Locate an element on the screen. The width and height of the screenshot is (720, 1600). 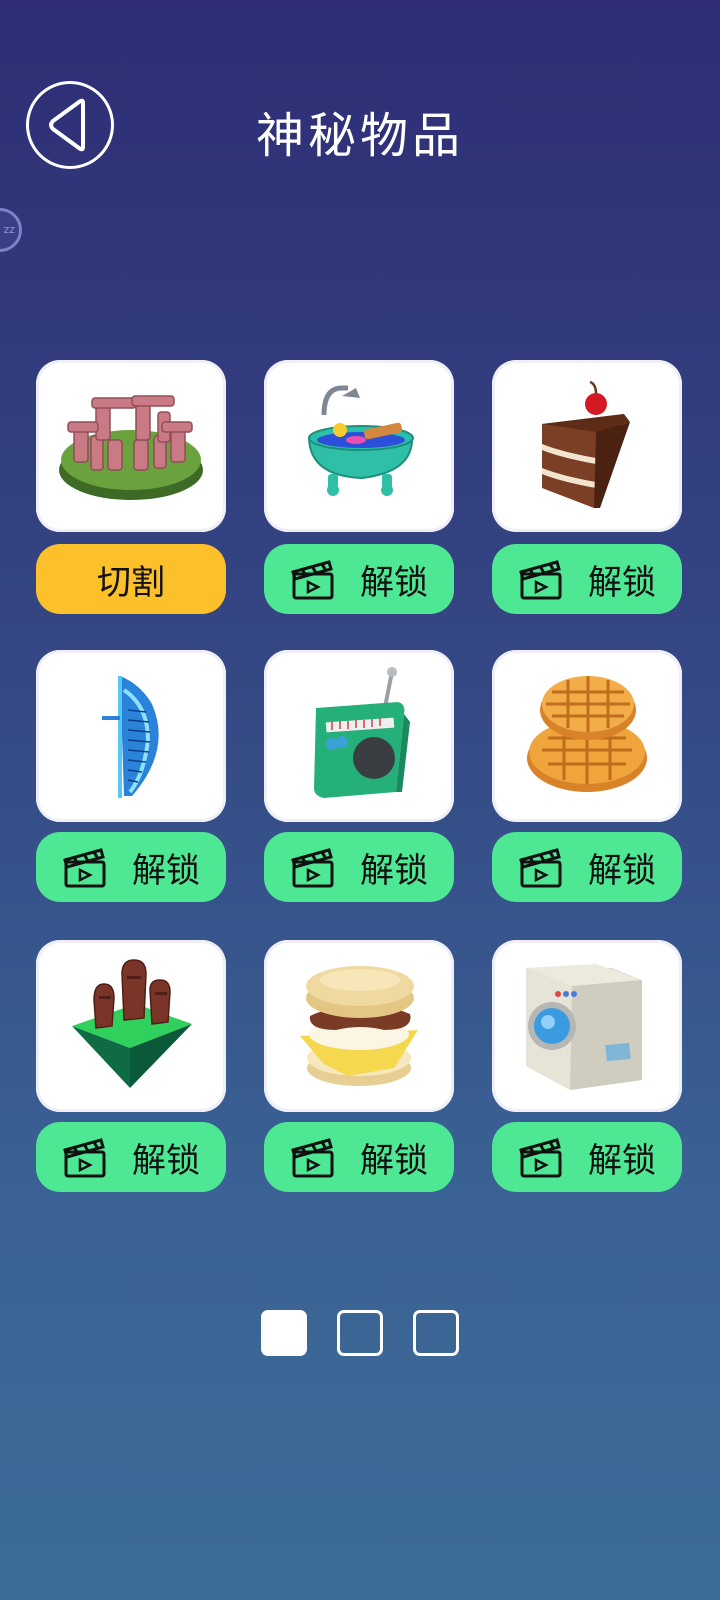
item-card-breakfast-sandwich is located at coordinates (359, 1026).